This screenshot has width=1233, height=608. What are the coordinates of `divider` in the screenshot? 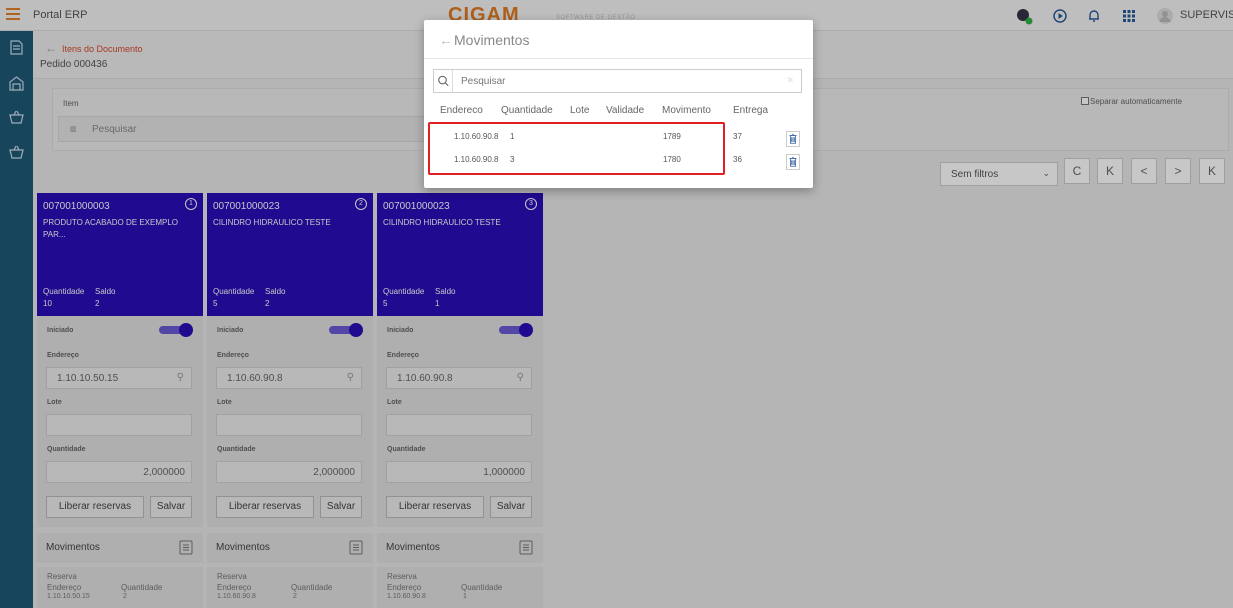 It's located at (618, 58).